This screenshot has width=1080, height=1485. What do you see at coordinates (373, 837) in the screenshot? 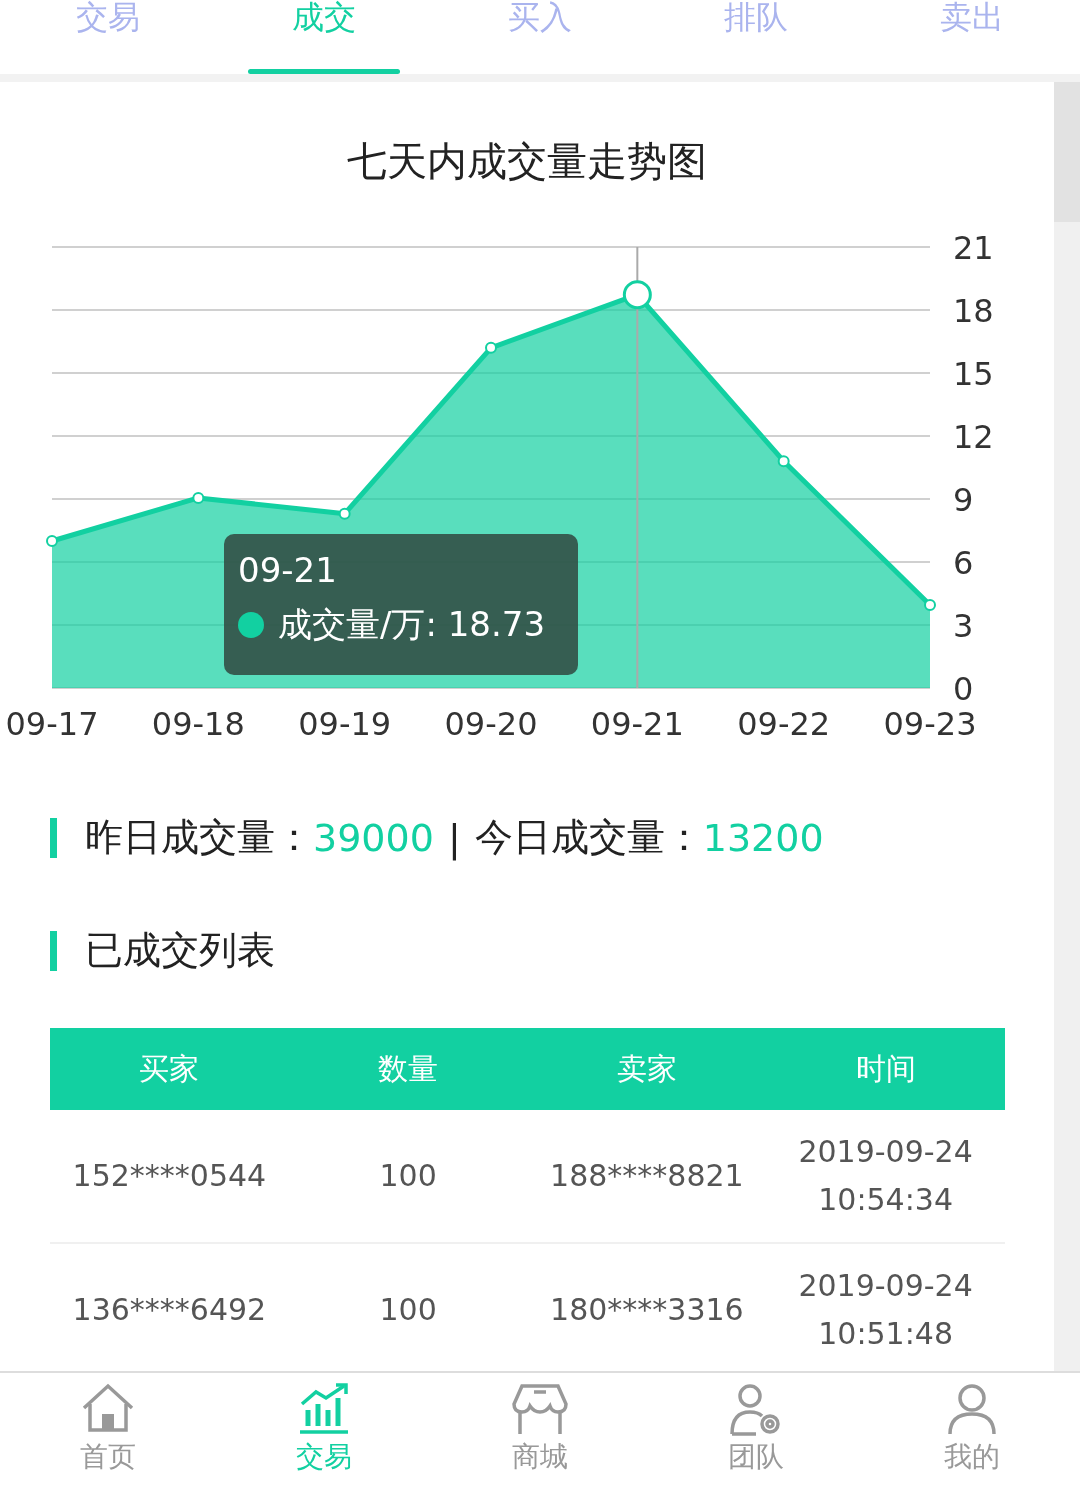
I see `stat-value: 39000` at bounding box center [373, 837].